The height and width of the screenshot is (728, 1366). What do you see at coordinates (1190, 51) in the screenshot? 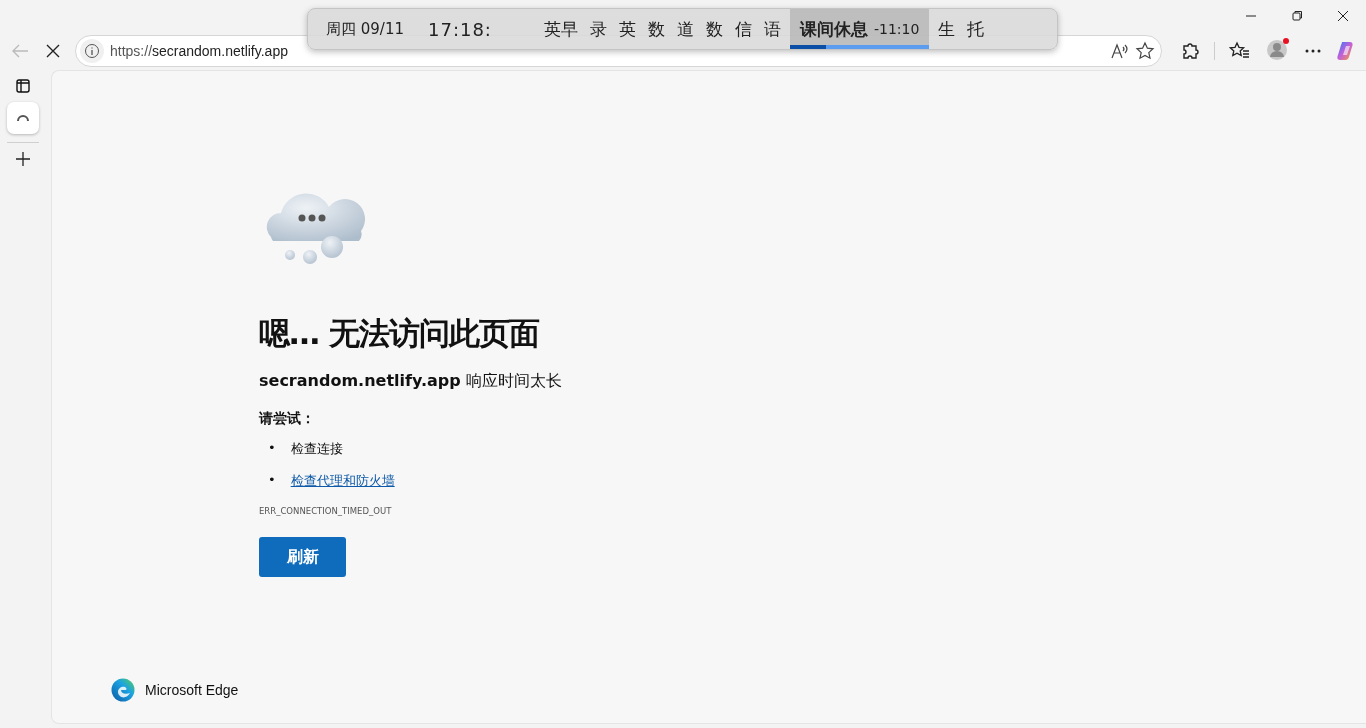
I see `extensions-puzzle-icon` at bounding box center [1190, 51].